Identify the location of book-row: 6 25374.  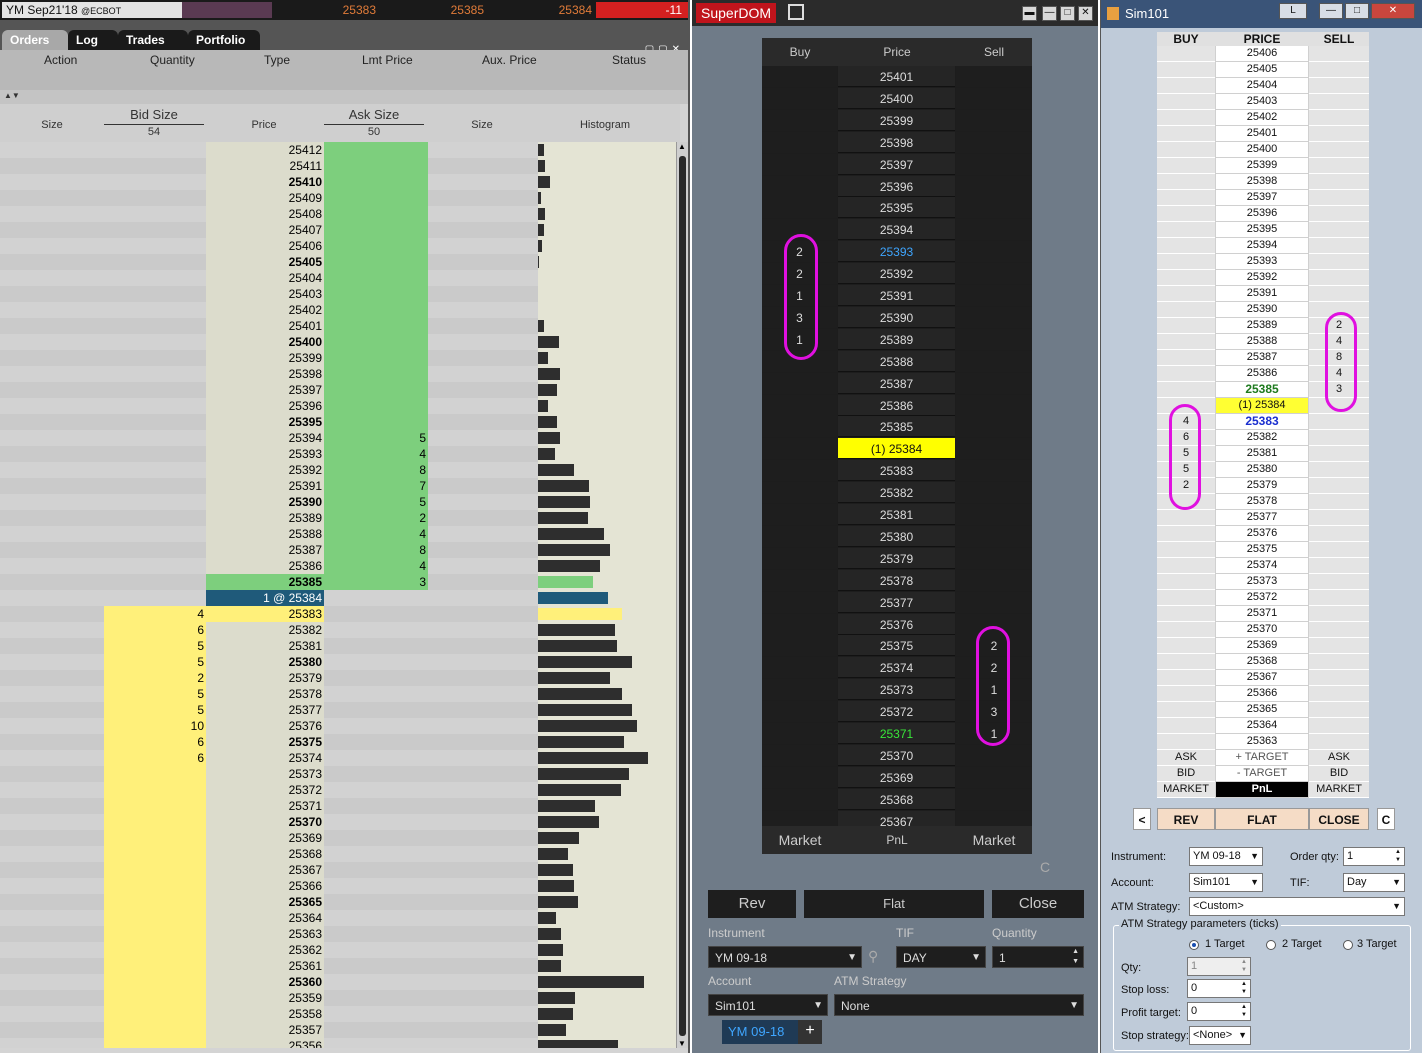
(338, 758).